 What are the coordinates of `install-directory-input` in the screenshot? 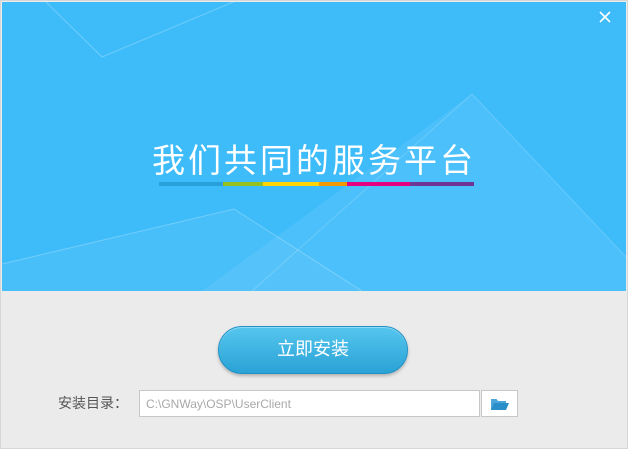 It's located at (309, 403).